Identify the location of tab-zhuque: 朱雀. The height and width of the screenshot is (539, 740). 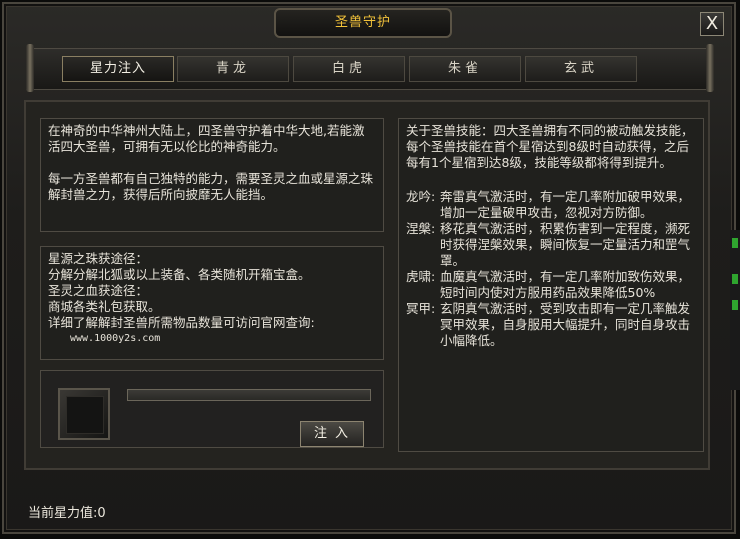
(465, 69).